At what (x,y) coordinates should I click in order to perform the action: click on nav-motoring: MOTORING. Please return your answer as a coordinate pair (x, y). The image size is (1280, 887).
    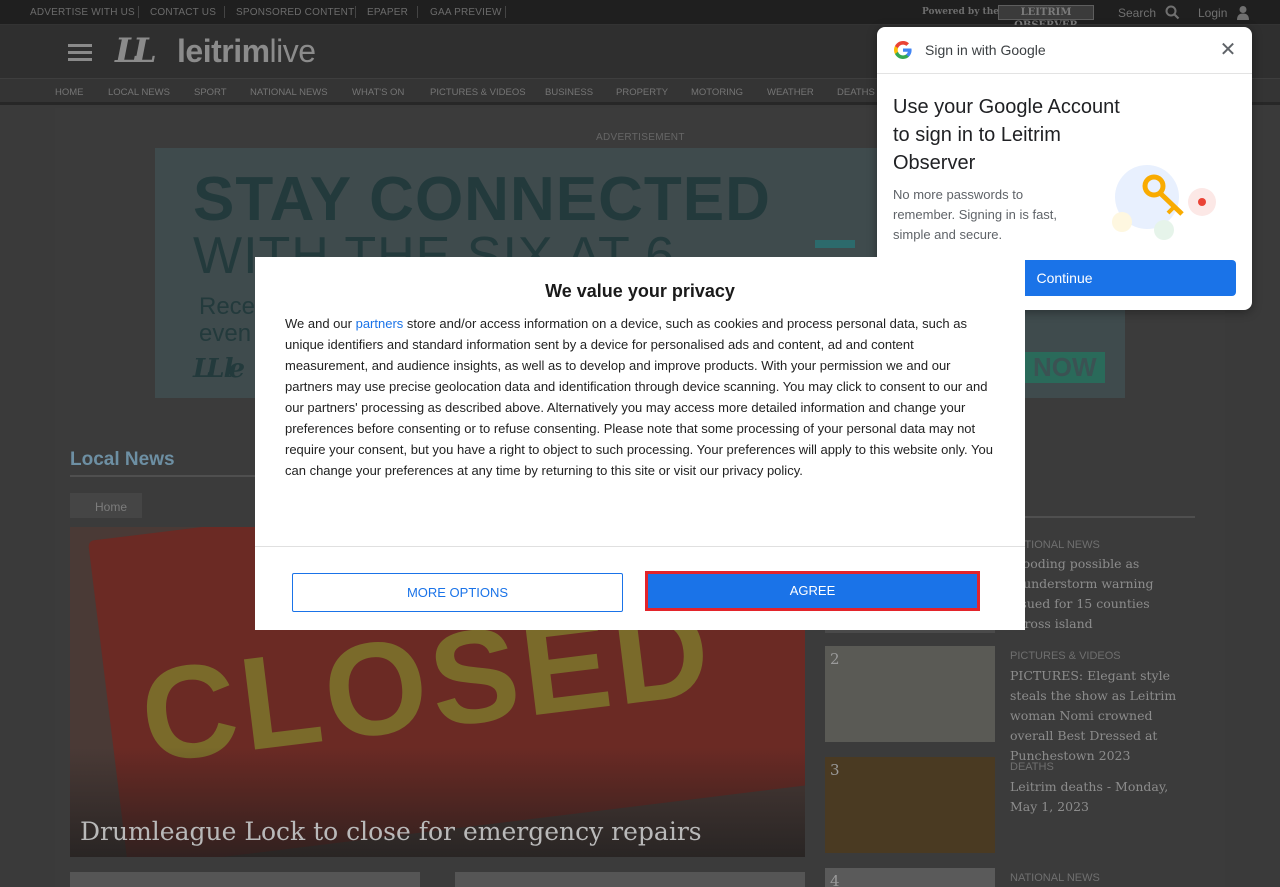
    Looking at the image, I should click on (717, 92).